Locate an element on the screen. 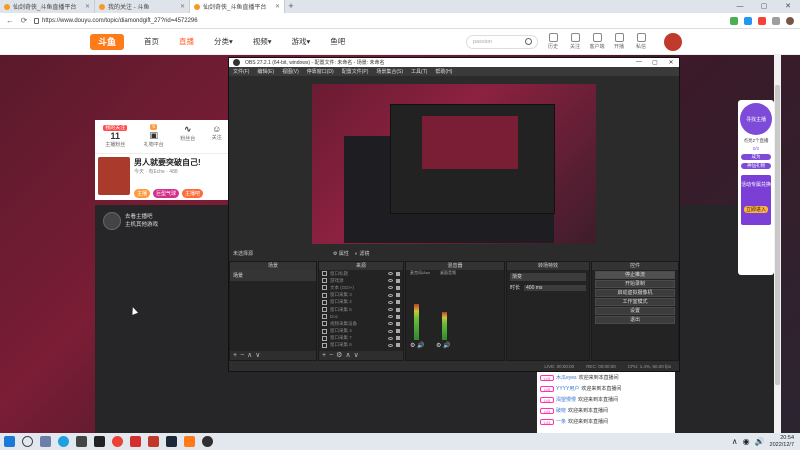 The height and width of the screenshot is (450, 800). chat-username: 破晓 is located at coordinates (561, 410).